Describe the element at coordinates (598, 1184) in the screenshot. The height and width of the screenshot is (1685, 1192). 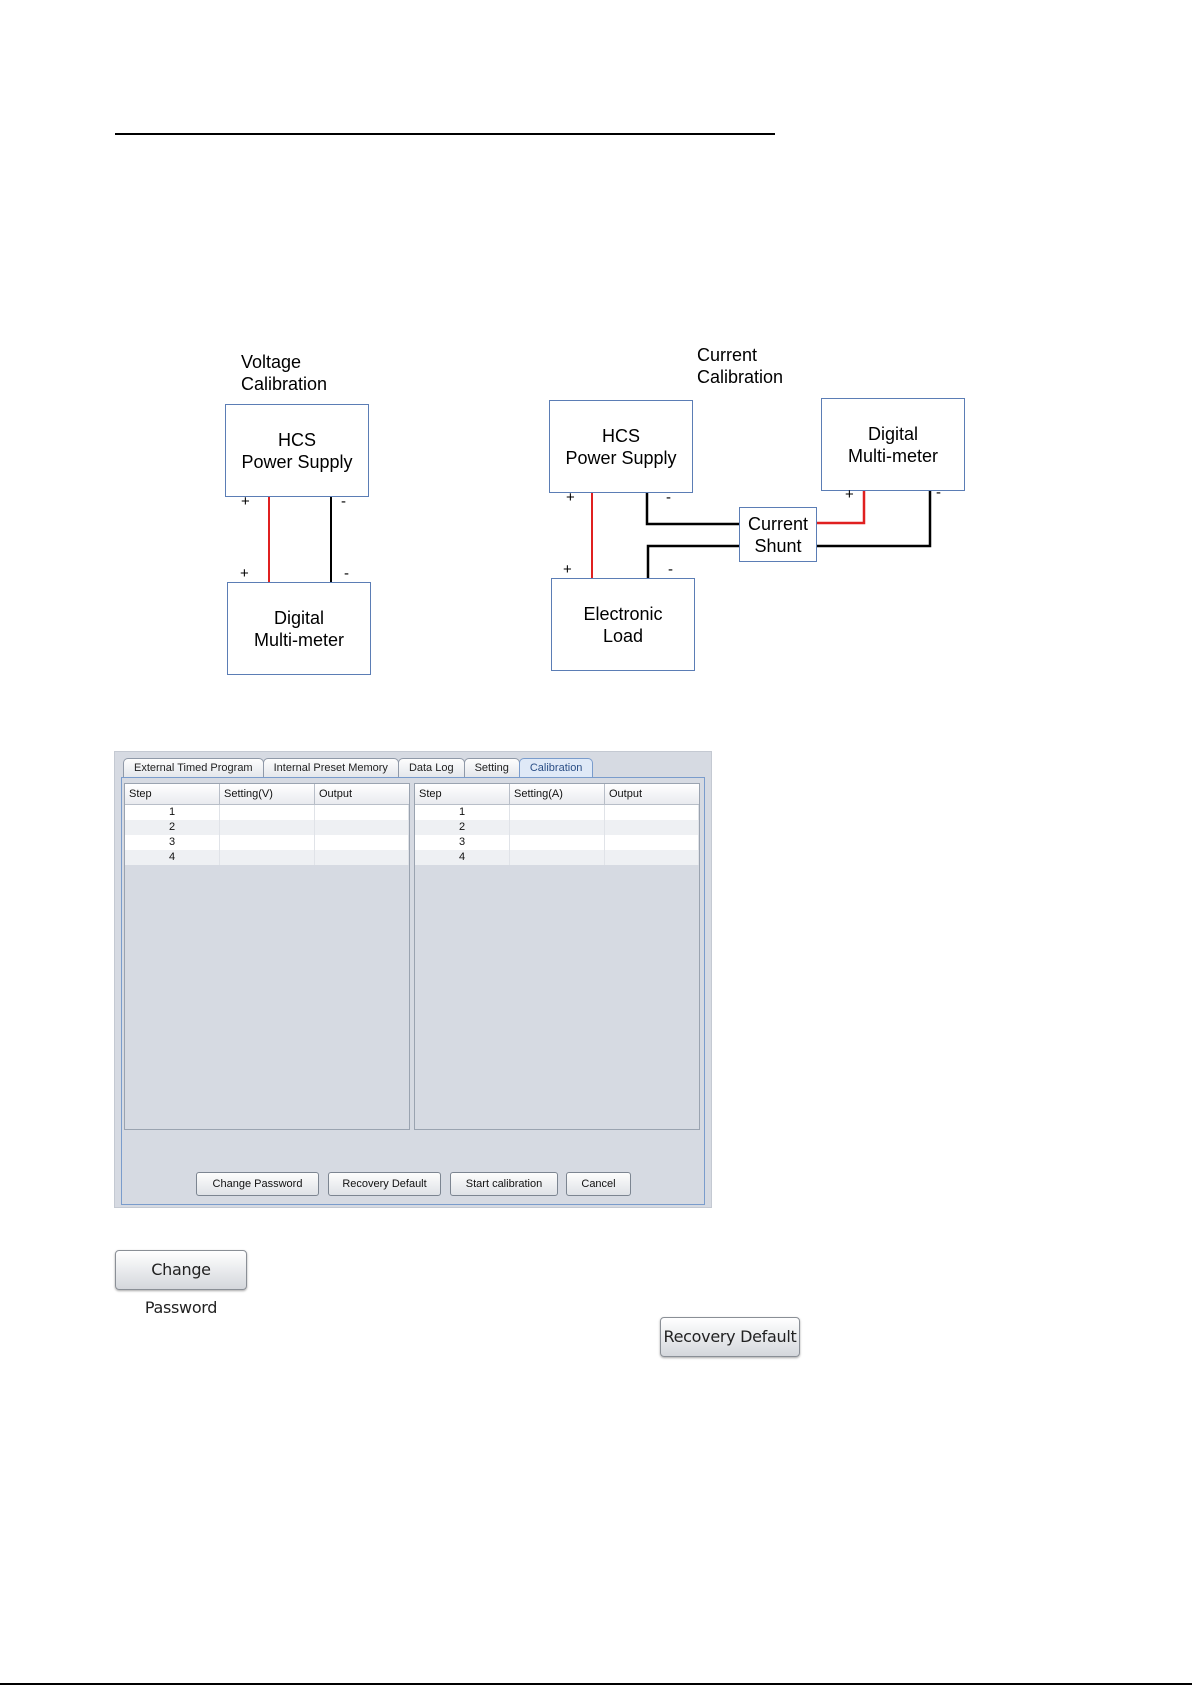
I see `cancel-button: Cancel` at that location.